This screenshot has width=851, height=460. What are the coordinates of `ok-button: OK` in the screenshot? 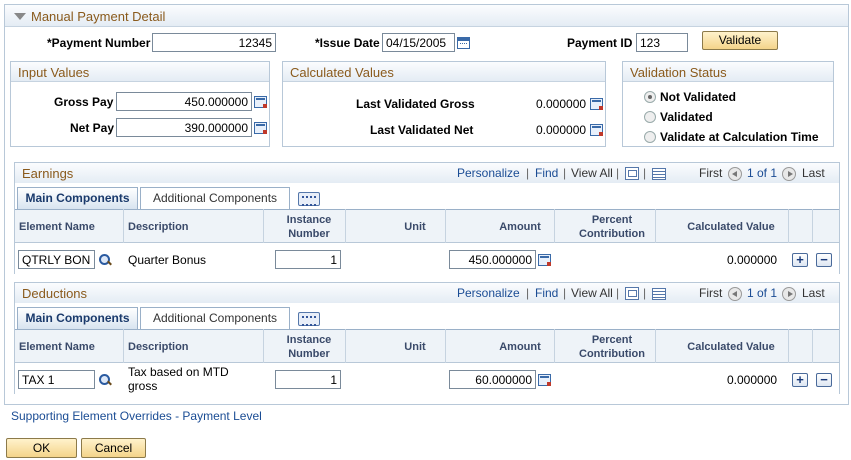 It's located at (41, 448).